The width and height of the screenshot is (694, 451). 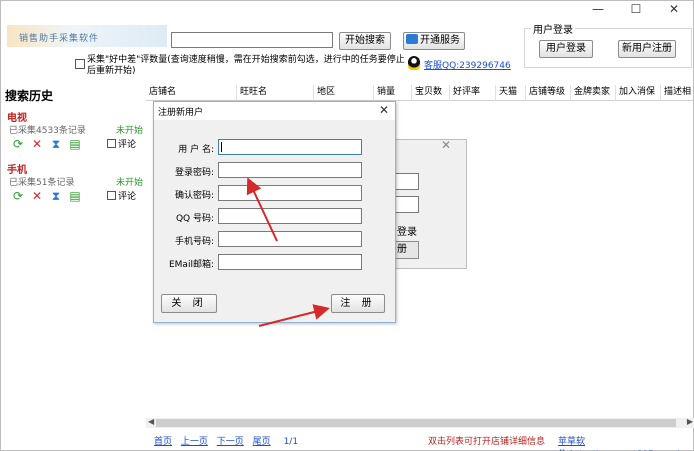 I want to click on collect-ratings-checkbox, so click(x=80, y=64).